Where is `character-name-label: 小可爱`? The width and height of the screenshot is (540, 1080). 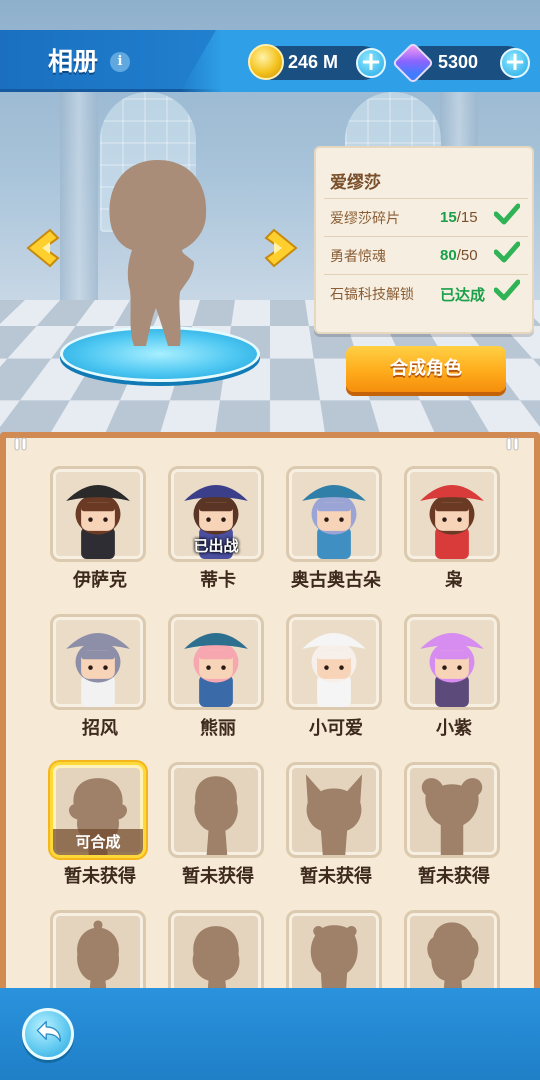 character-name-label: 小可爱 is located at coordinates (336, 728).